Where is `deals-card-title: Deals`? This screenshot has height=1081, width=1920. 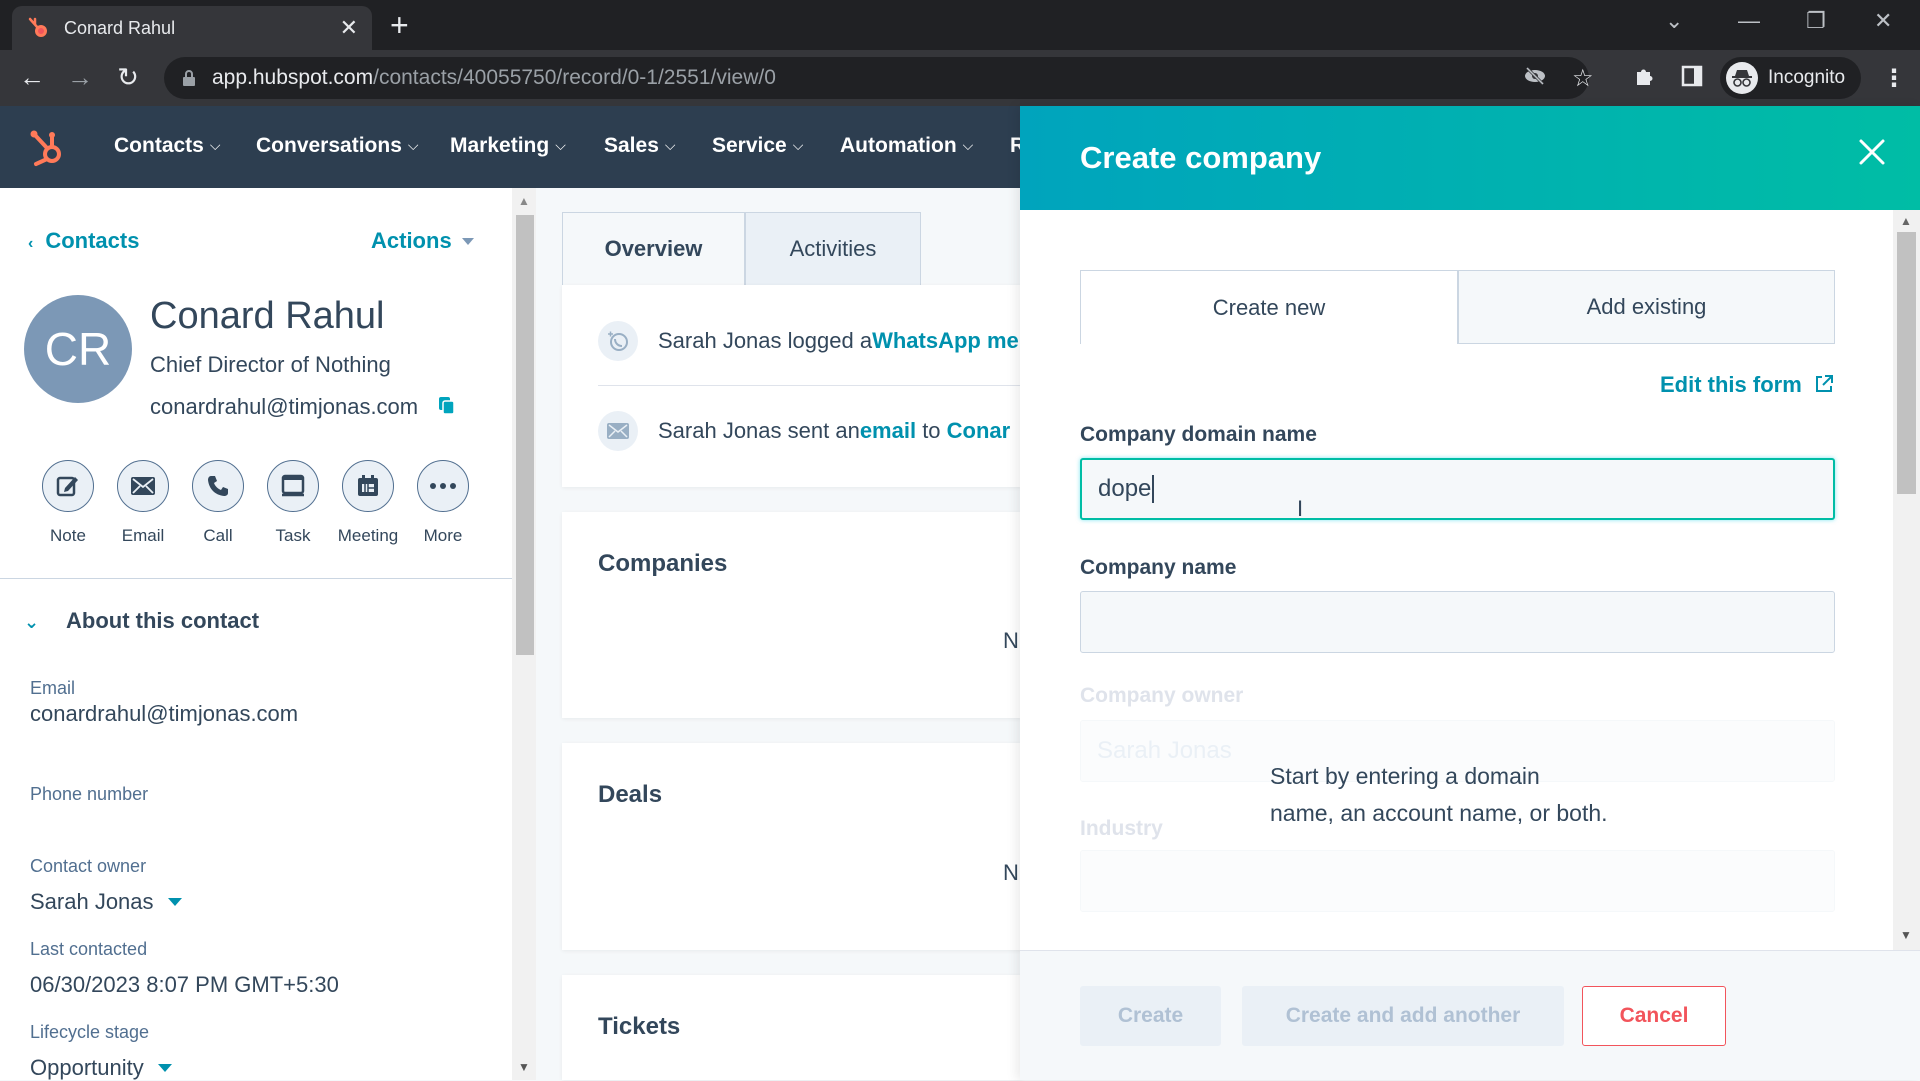
deals-card-title: Deals is located at coordinates (630, 795).